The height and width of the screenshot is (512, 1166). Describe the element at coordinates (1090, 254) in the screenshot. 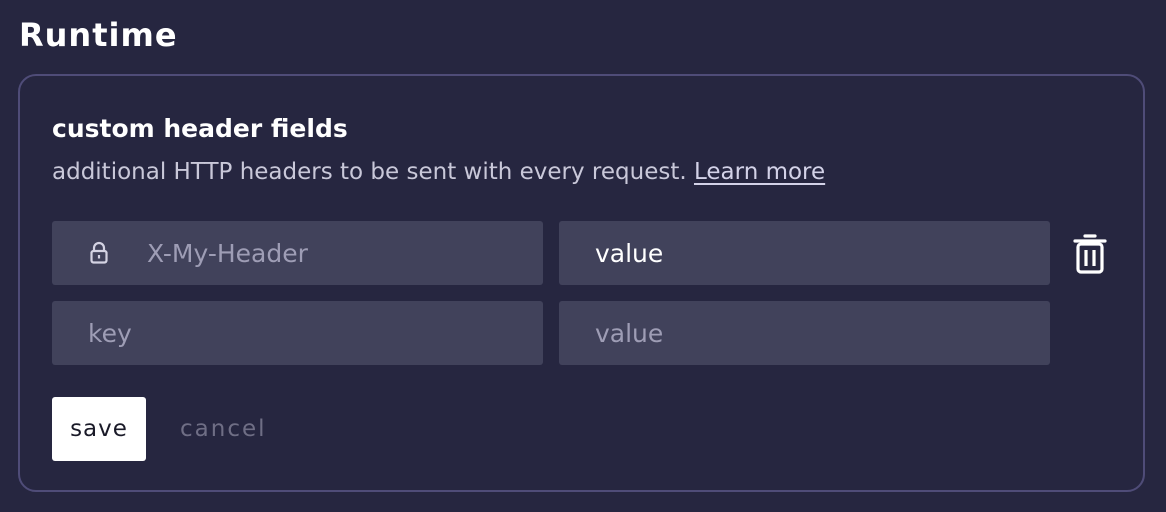

I see `trash-icon` at that location.